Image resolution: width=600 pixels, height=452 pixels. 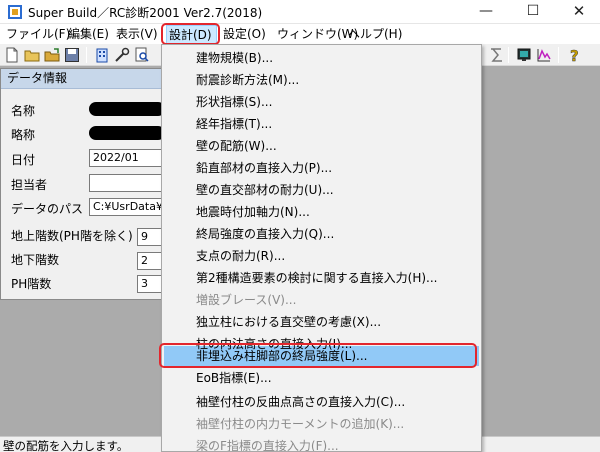 I want to click on menu-view: 表示(V), so click(x=137, y=34).